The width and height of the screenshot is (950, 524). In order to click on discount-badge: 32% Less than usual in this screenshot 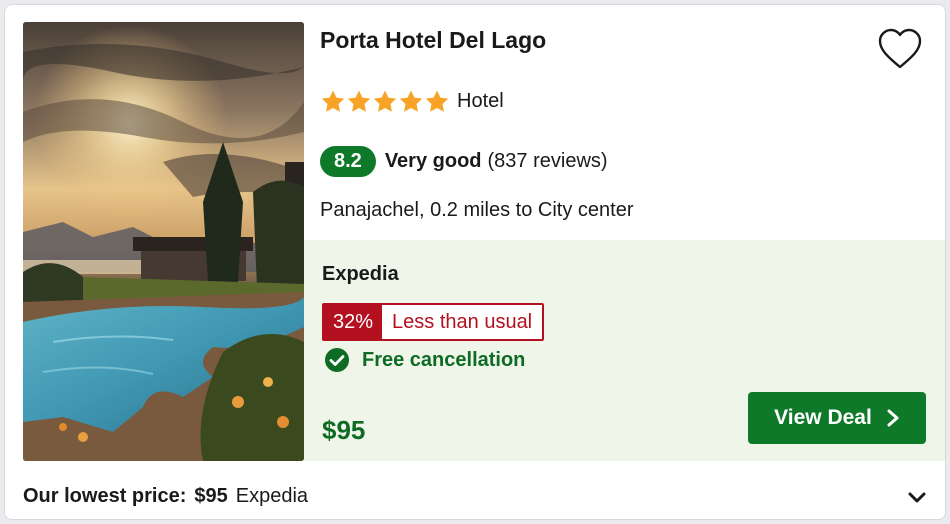, I will do `click(433, 322)`.